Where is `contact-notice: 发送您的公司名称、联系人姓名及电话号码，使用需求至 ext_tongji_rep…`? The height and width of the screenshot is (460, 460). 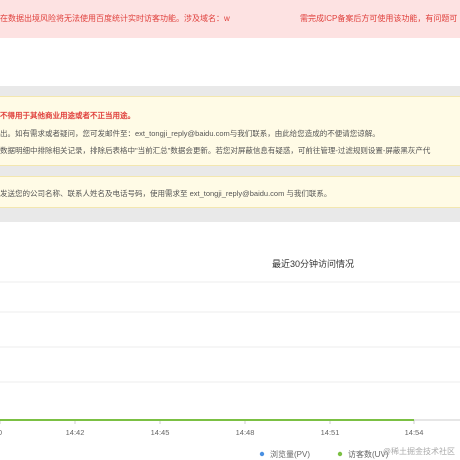
contact-notice: 发送您的公司名称、联系人姓名及电话号码，使用需求至 ext_tongji_rep… is located at coordinates (230, 192).